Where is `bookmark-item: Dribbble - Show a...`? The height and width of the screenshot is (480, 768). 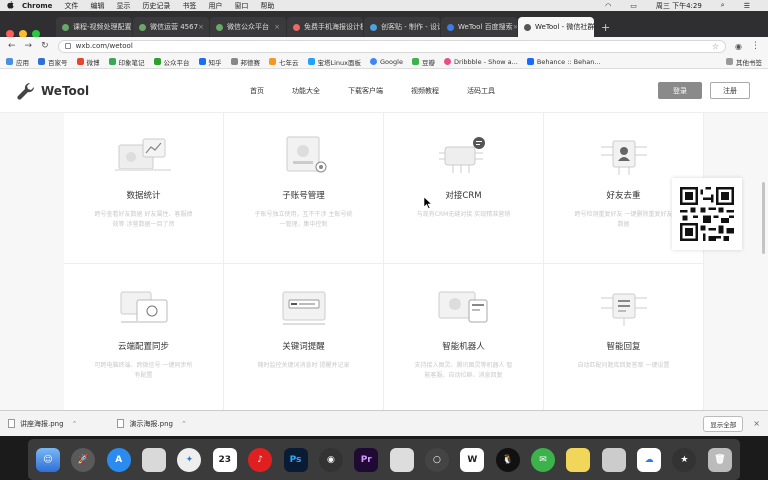
bookmark-item: Dribbble - Show a... is located at coordinates (480, 62).